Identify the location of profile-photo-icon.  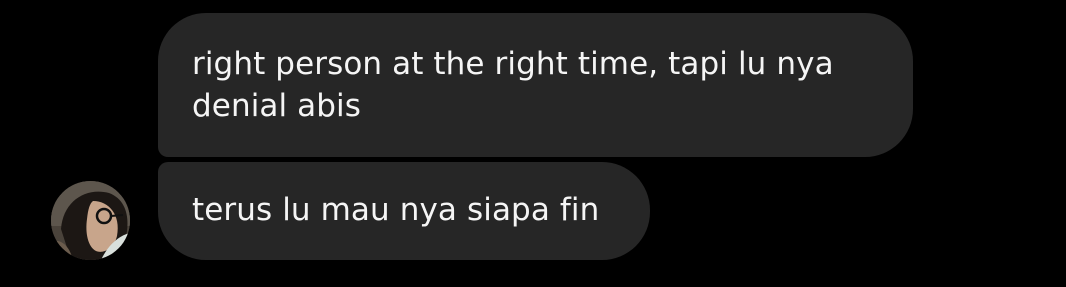
(90, 220).